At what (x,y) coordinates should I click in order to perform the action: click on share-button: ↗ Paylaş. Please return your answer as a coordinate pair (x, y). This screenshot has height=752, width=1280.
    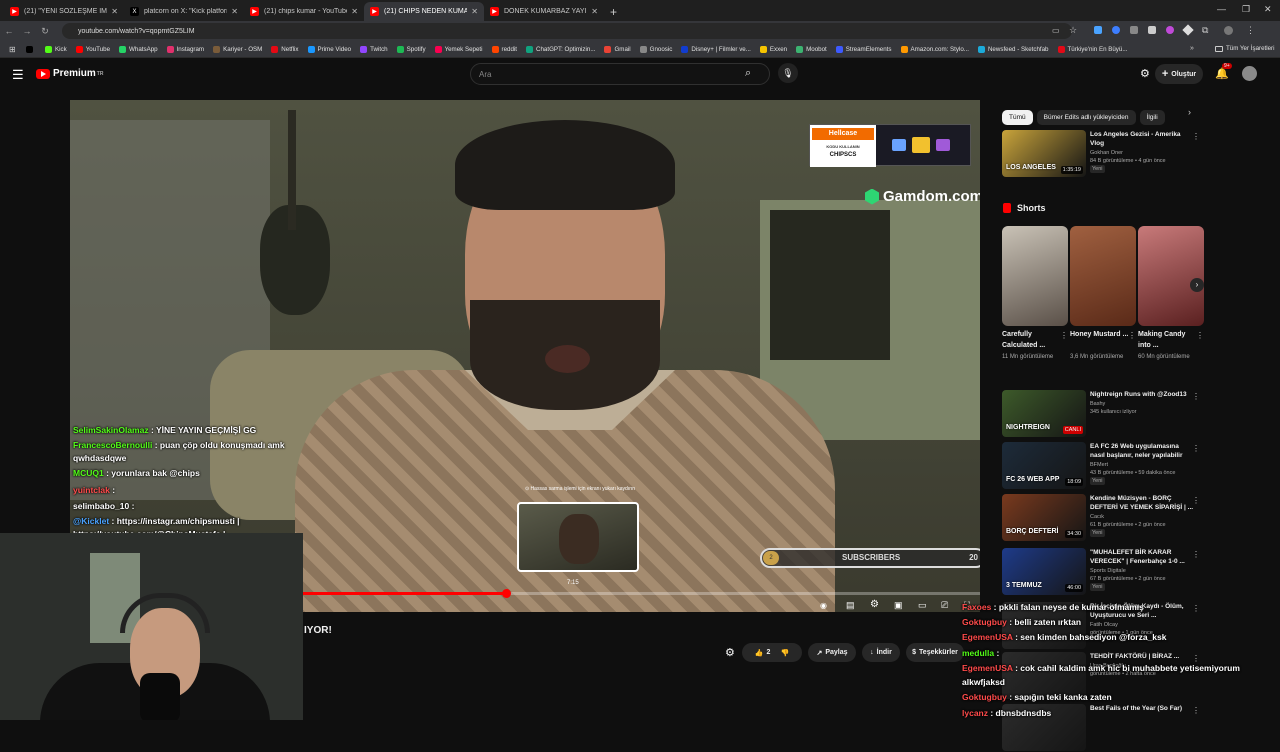
    Looking at the image, I should click on (832, 652).